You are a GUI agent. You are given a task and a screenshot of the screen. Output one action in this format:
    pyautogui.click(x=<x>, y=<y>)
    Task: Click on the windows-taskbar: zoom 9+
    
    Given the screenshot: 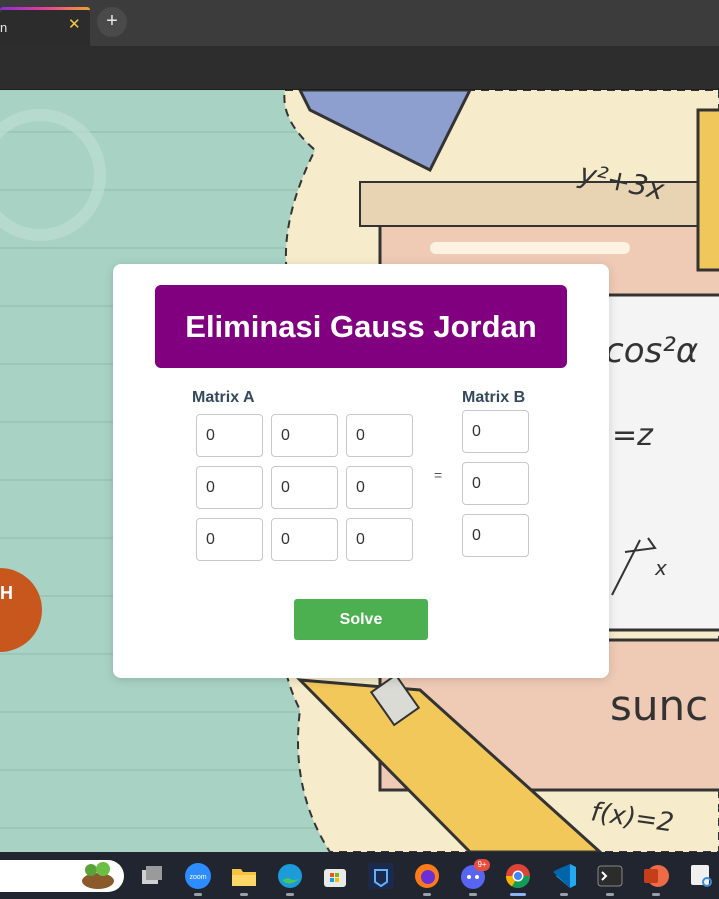 What is the action you would take?
    pyautogui.click(x=359, y=875)
    